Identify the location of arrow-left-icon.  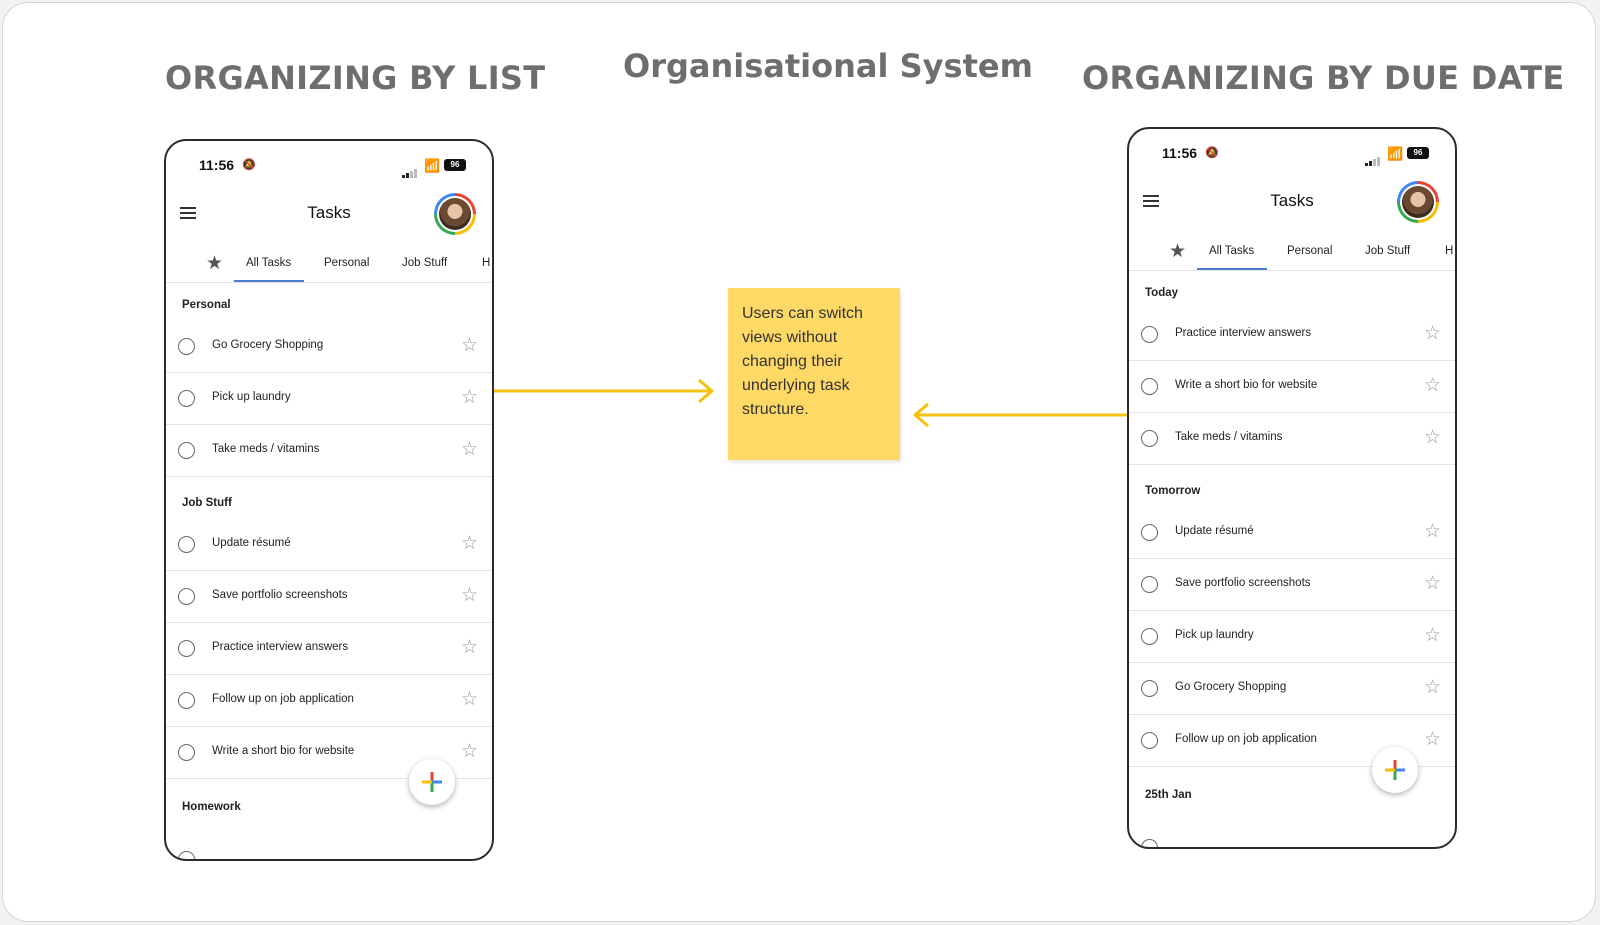
(1022, 415).